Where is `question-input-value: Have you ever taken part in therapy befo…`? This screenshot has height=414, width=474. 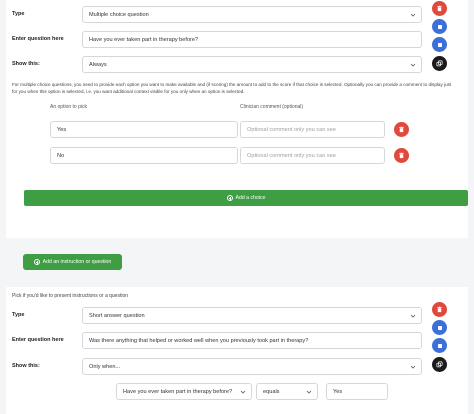 question-input-value: Have you ever taken part in therapy befo… is located at coordinates (144, 39).